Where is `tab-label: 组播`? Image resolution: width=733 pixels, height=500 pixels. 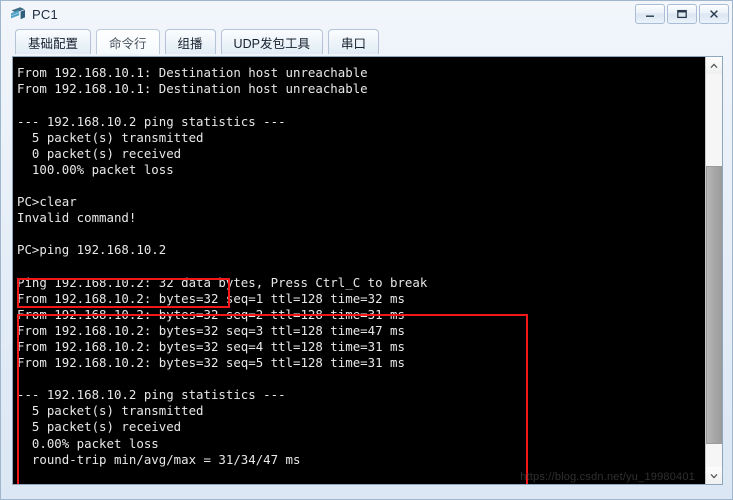
tab-label: 组播 is located at coordinates (190, 43).